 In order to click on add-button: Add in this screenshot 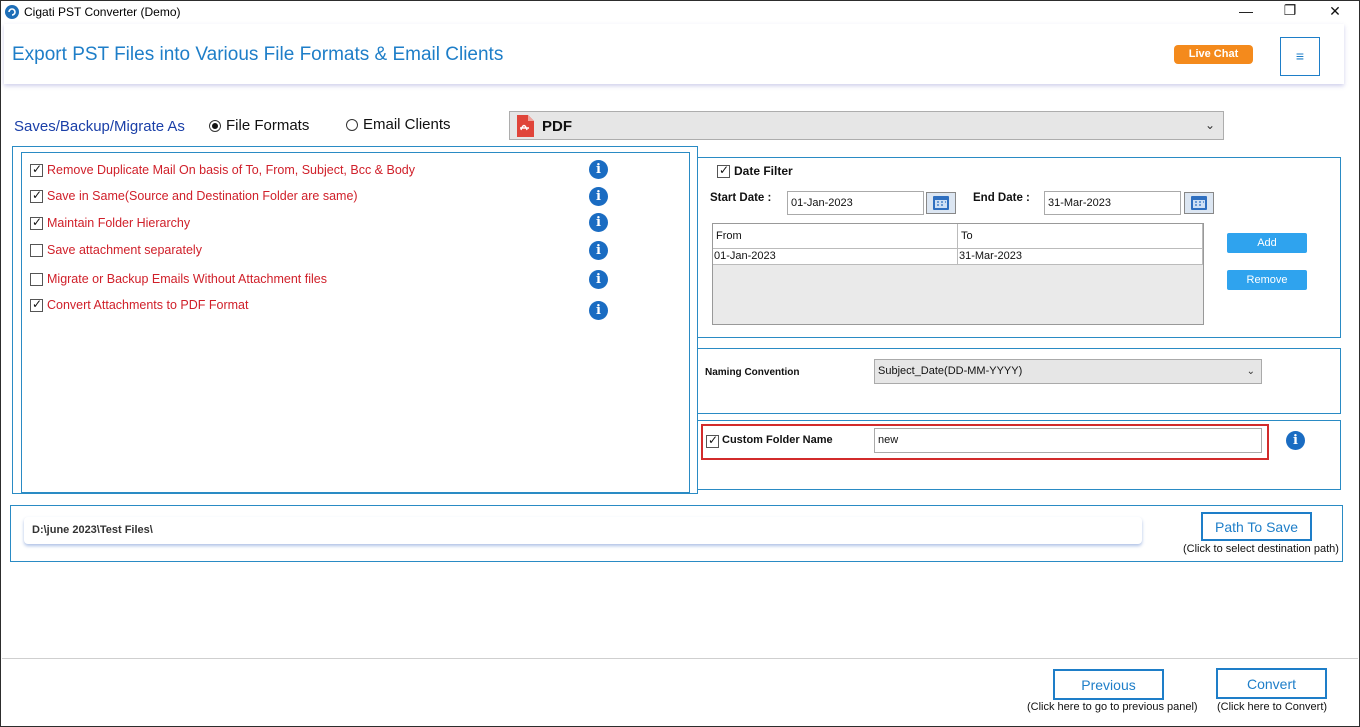, I will do `click(1267, 243)`.